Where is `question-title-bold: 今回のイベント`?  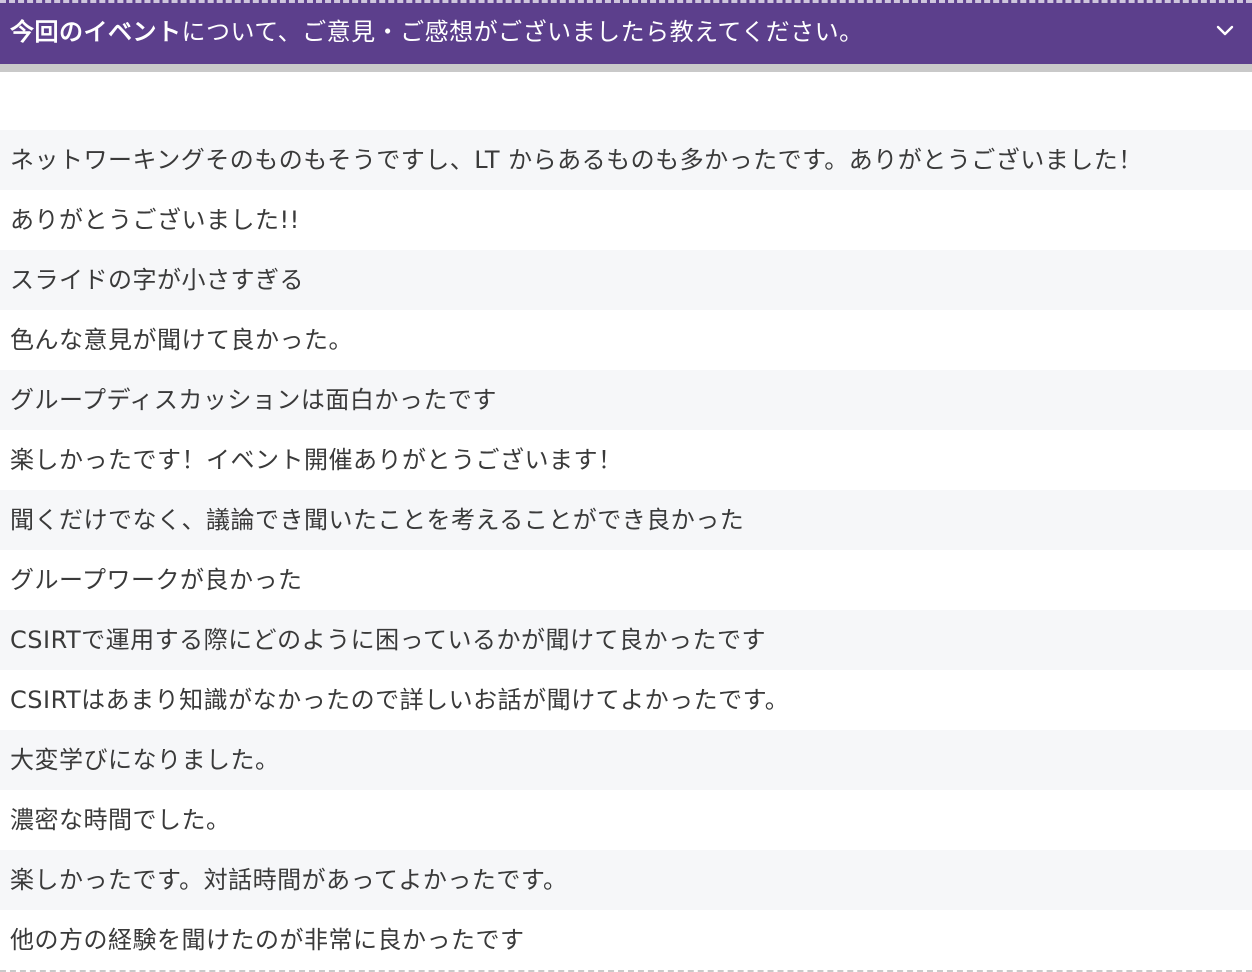
question-title-bold: 今回のイベント is located at coordinates (96, 32).